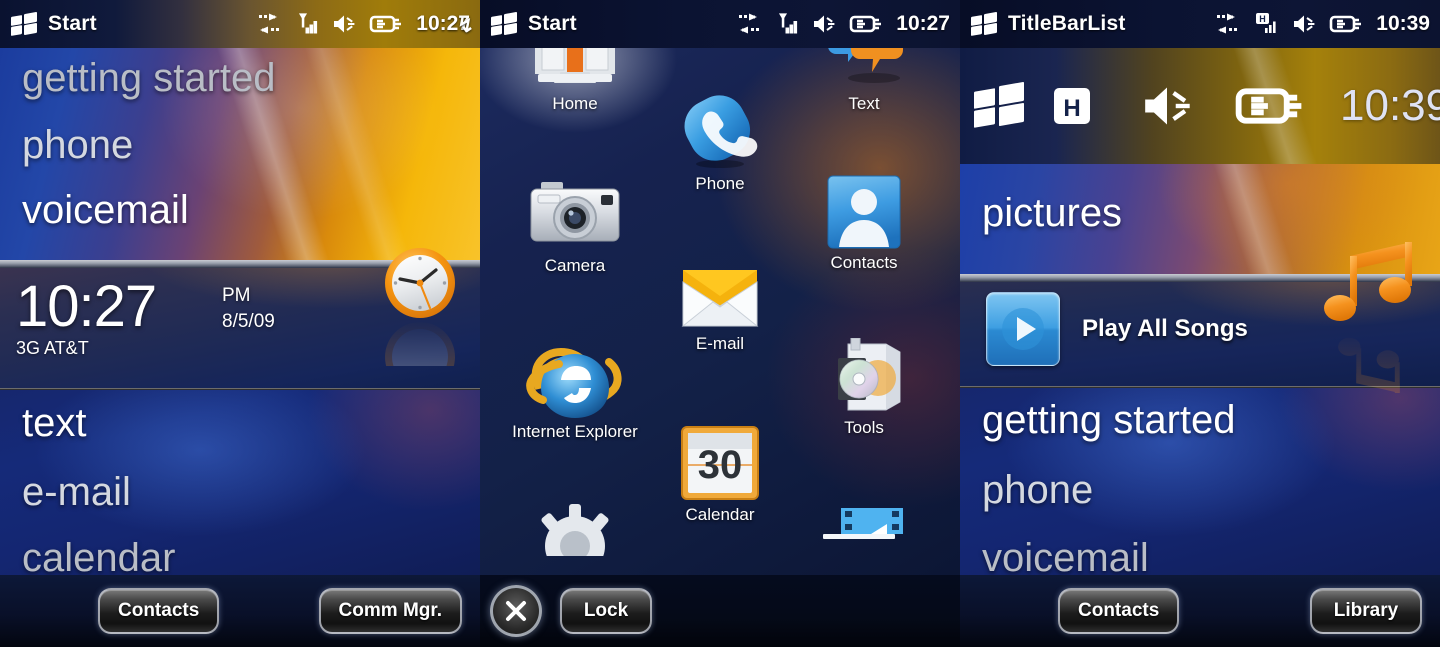 The height and width of the screenshot is (647, 1440). What do you see at coordinates (159, 611) in the screenshot?
I see `softkey-contacts: Contacts` at bounding box center [159, 611].